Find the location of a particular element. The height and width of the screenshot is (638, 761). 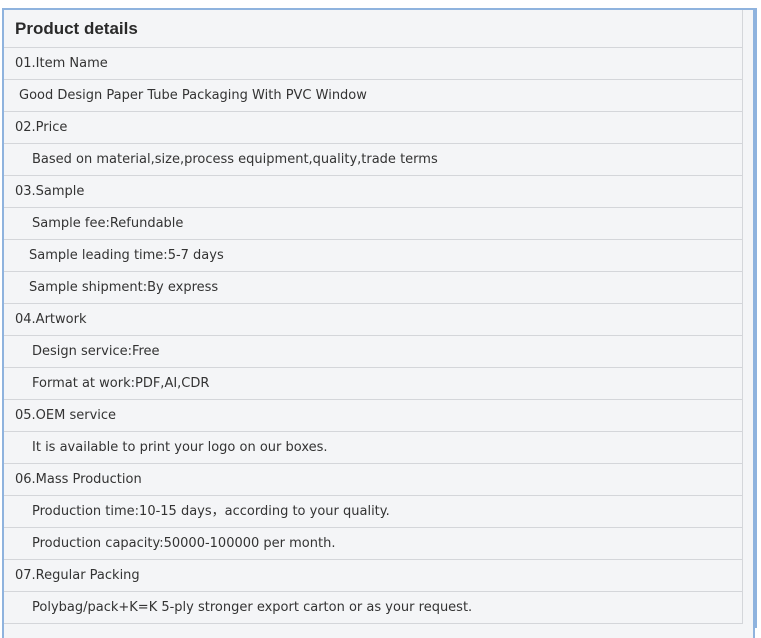

section-title: Product details is located at coordinates (373, 29).